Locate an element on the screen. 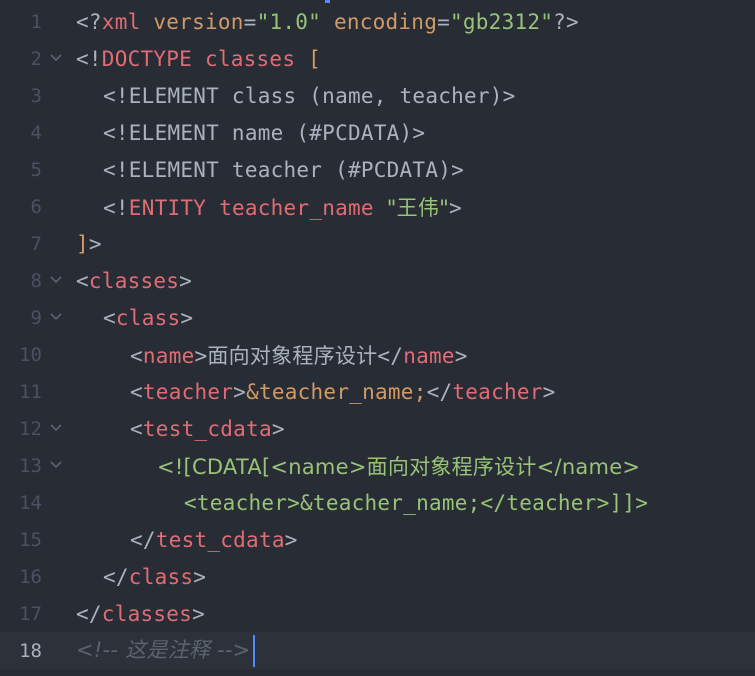  code-text: </class> is located at coordinates (138, 577).